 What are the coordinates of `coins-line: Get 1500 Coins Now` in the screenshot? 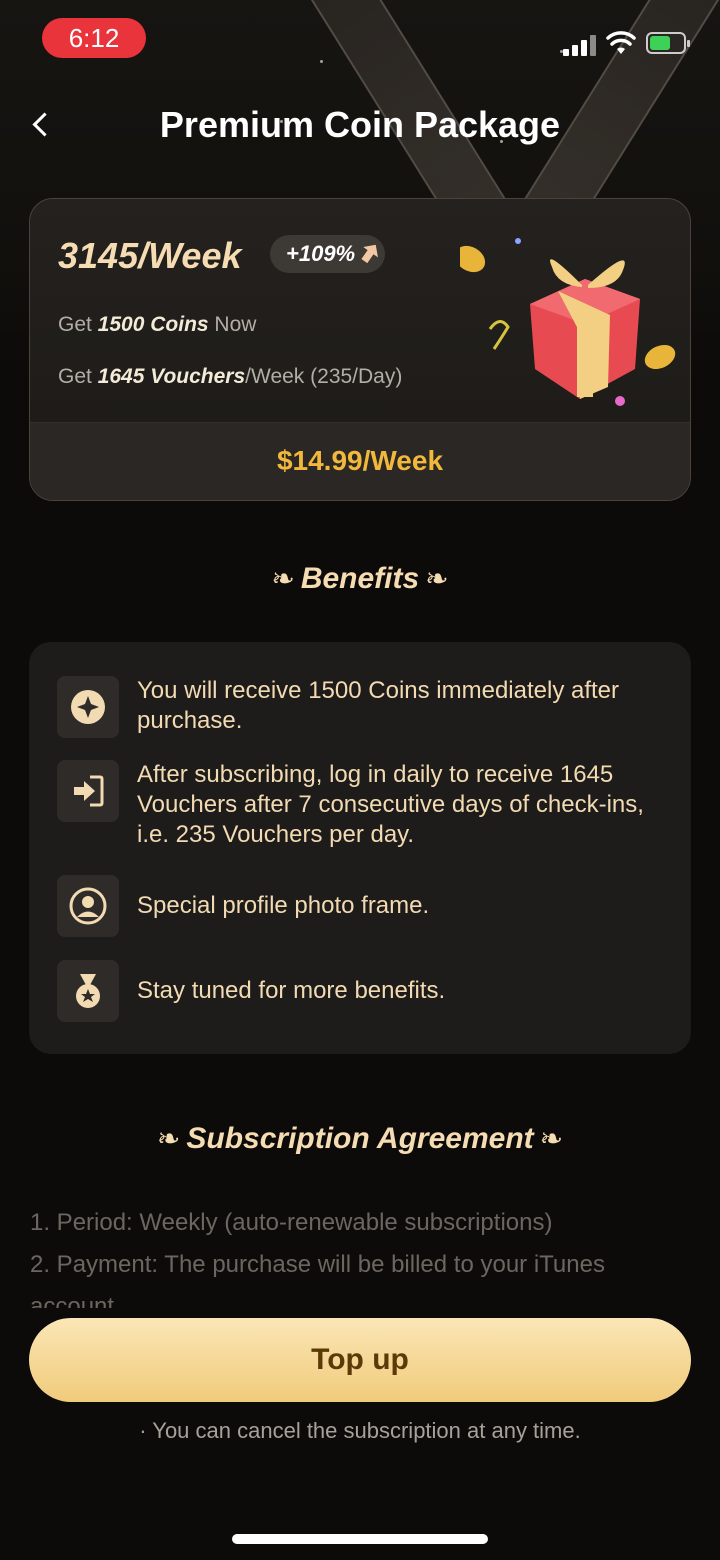 It's located at (157, 325).